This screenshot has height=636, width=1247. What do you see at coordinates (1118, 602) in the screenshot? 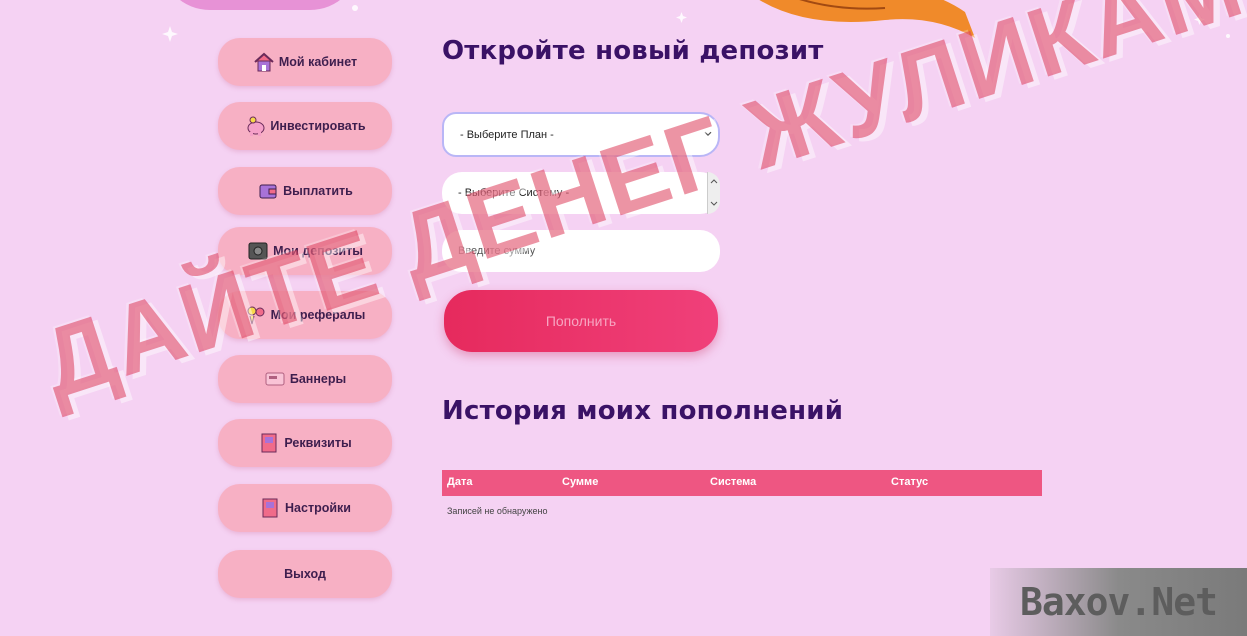
I see `site-watermark: Baxov.Net` at bounding box center [1118, 602].